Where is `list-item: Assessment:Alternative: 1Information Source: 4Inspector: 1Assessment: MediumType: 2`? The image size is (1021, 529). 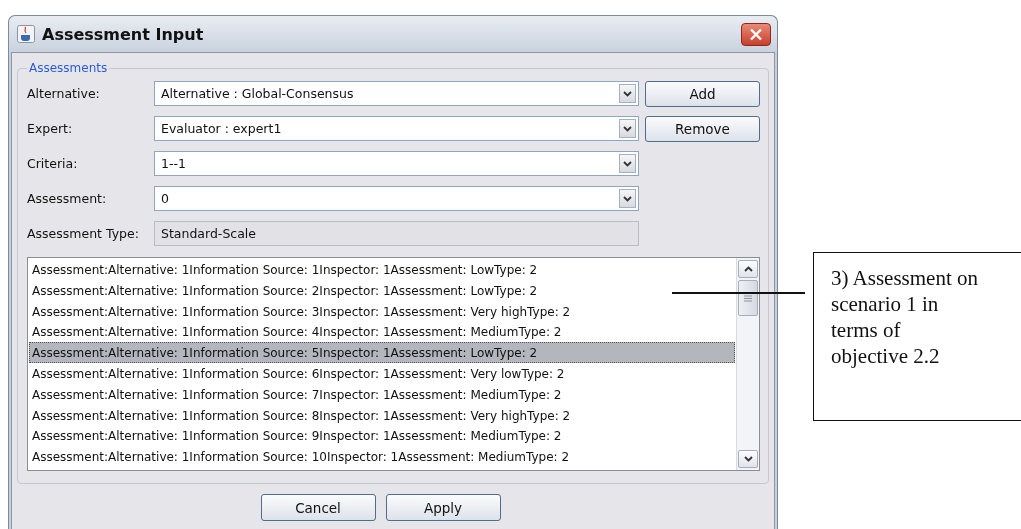 list-item: Assessment:Alternative: 1Information Source: 4Inspector: 1Assessment: MediumType: 2 is located at coordinates (382, 332).